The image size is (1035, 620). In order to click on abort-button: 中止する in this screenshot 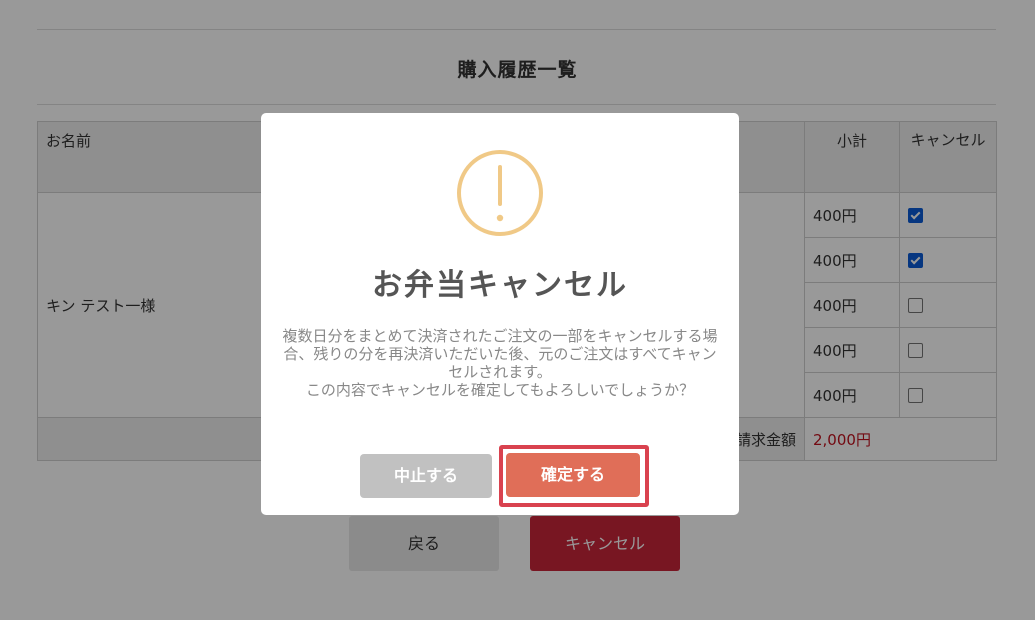, I will do `click(426, 476)`.